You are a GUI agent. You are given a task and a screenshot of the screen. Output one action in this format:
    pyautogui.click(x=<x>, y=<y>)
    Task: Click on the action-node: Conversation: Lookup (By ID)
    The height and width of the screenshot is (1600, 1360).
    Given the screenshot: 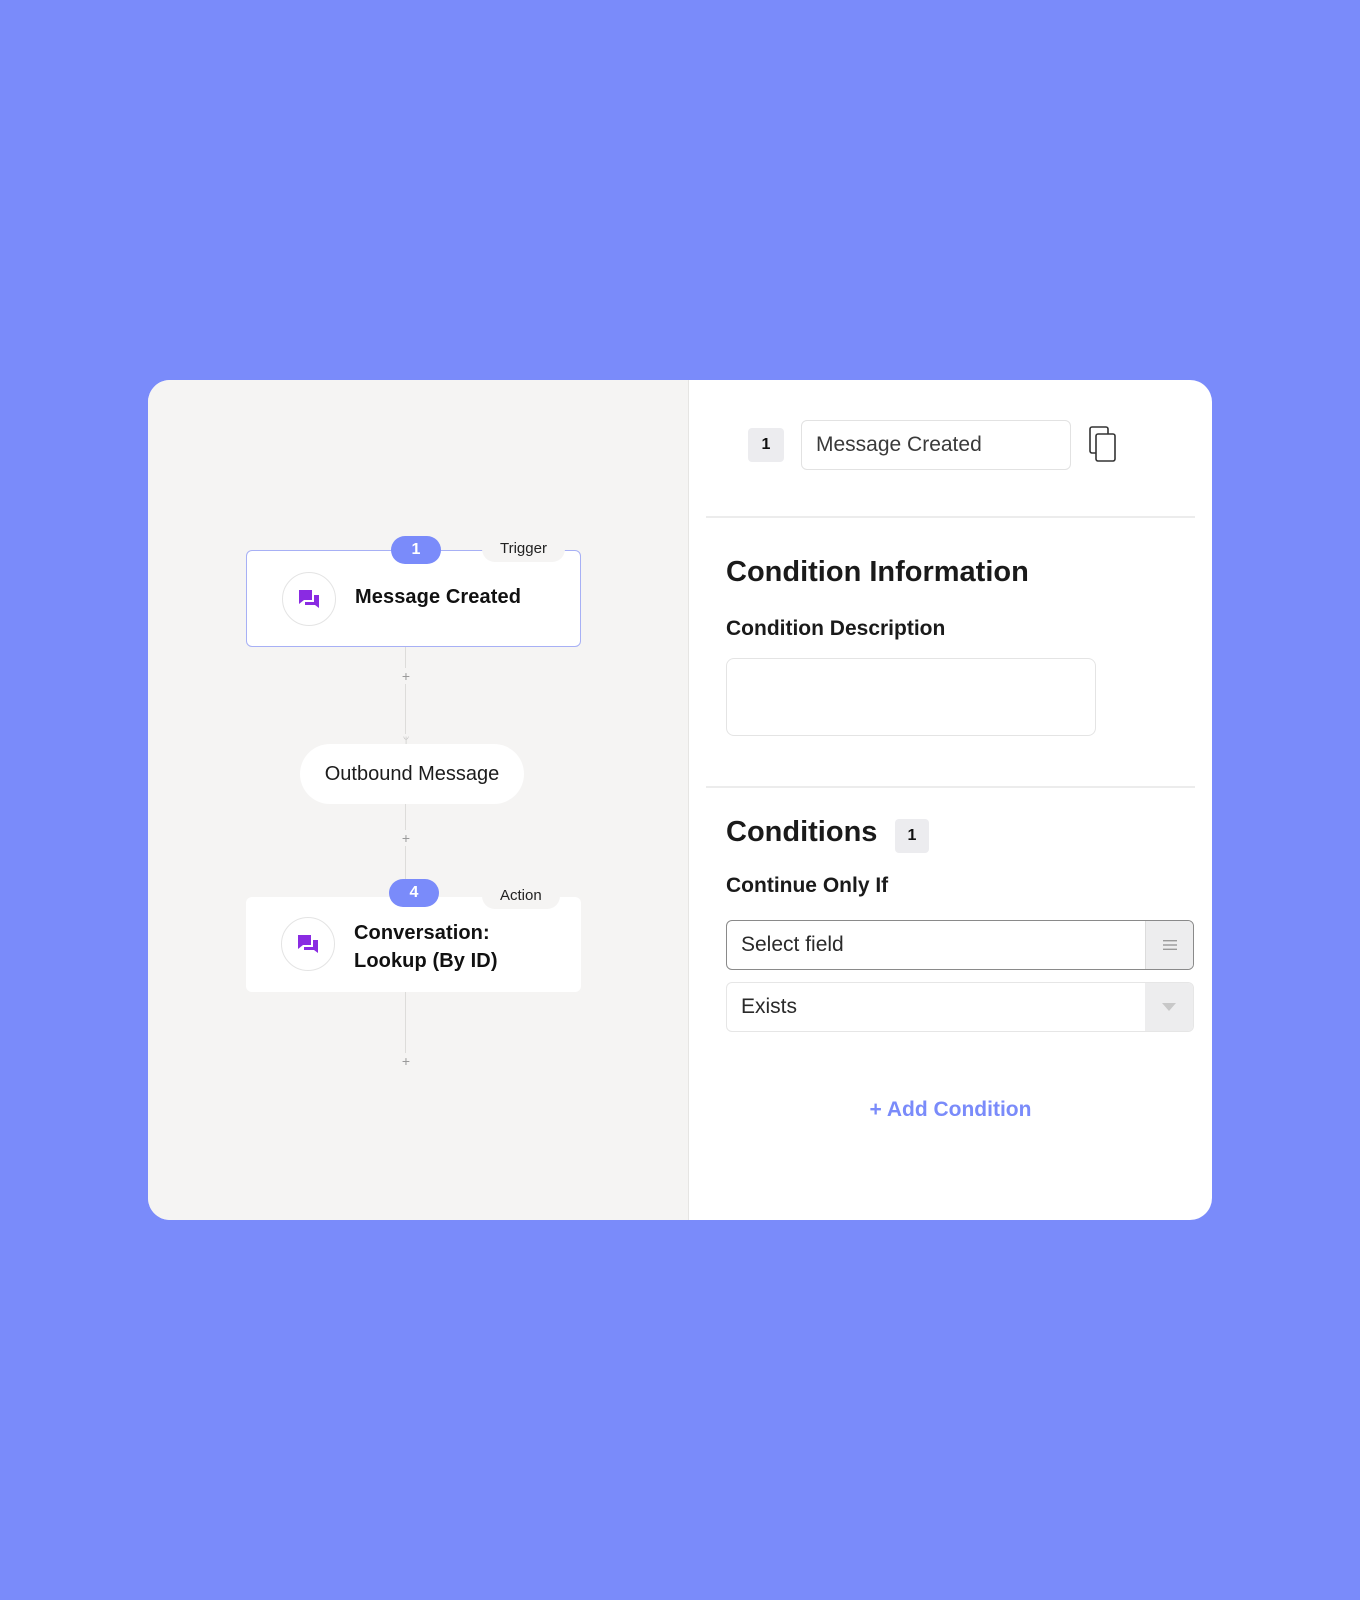 What is the action you would take?
    pyautogui.click(x=413, y=944)
    